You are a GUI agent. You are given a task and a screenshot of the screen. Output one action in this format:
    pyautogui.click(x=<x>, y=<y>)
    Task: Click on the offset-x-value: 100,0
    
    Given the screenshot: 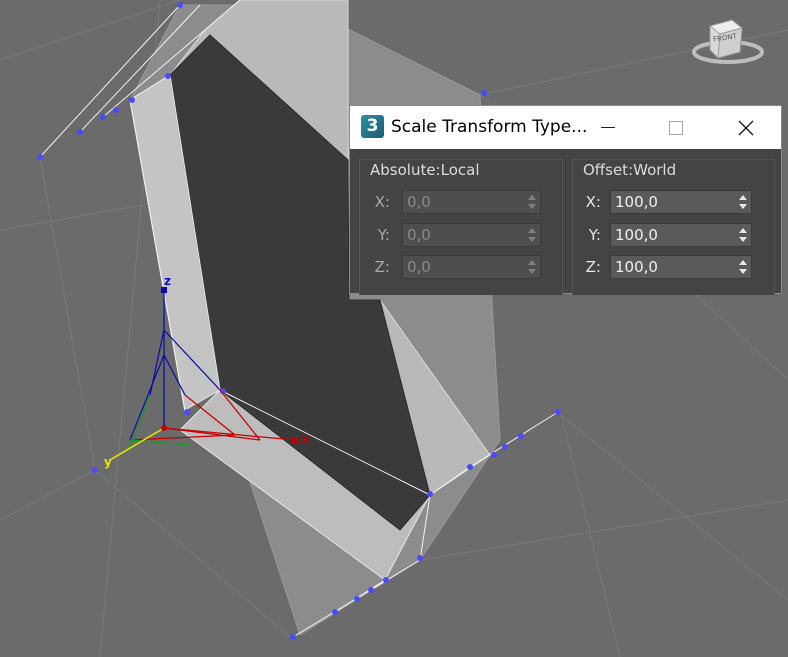 What is the action you would take?
    pyautogui.click(x=636, y=202)
    